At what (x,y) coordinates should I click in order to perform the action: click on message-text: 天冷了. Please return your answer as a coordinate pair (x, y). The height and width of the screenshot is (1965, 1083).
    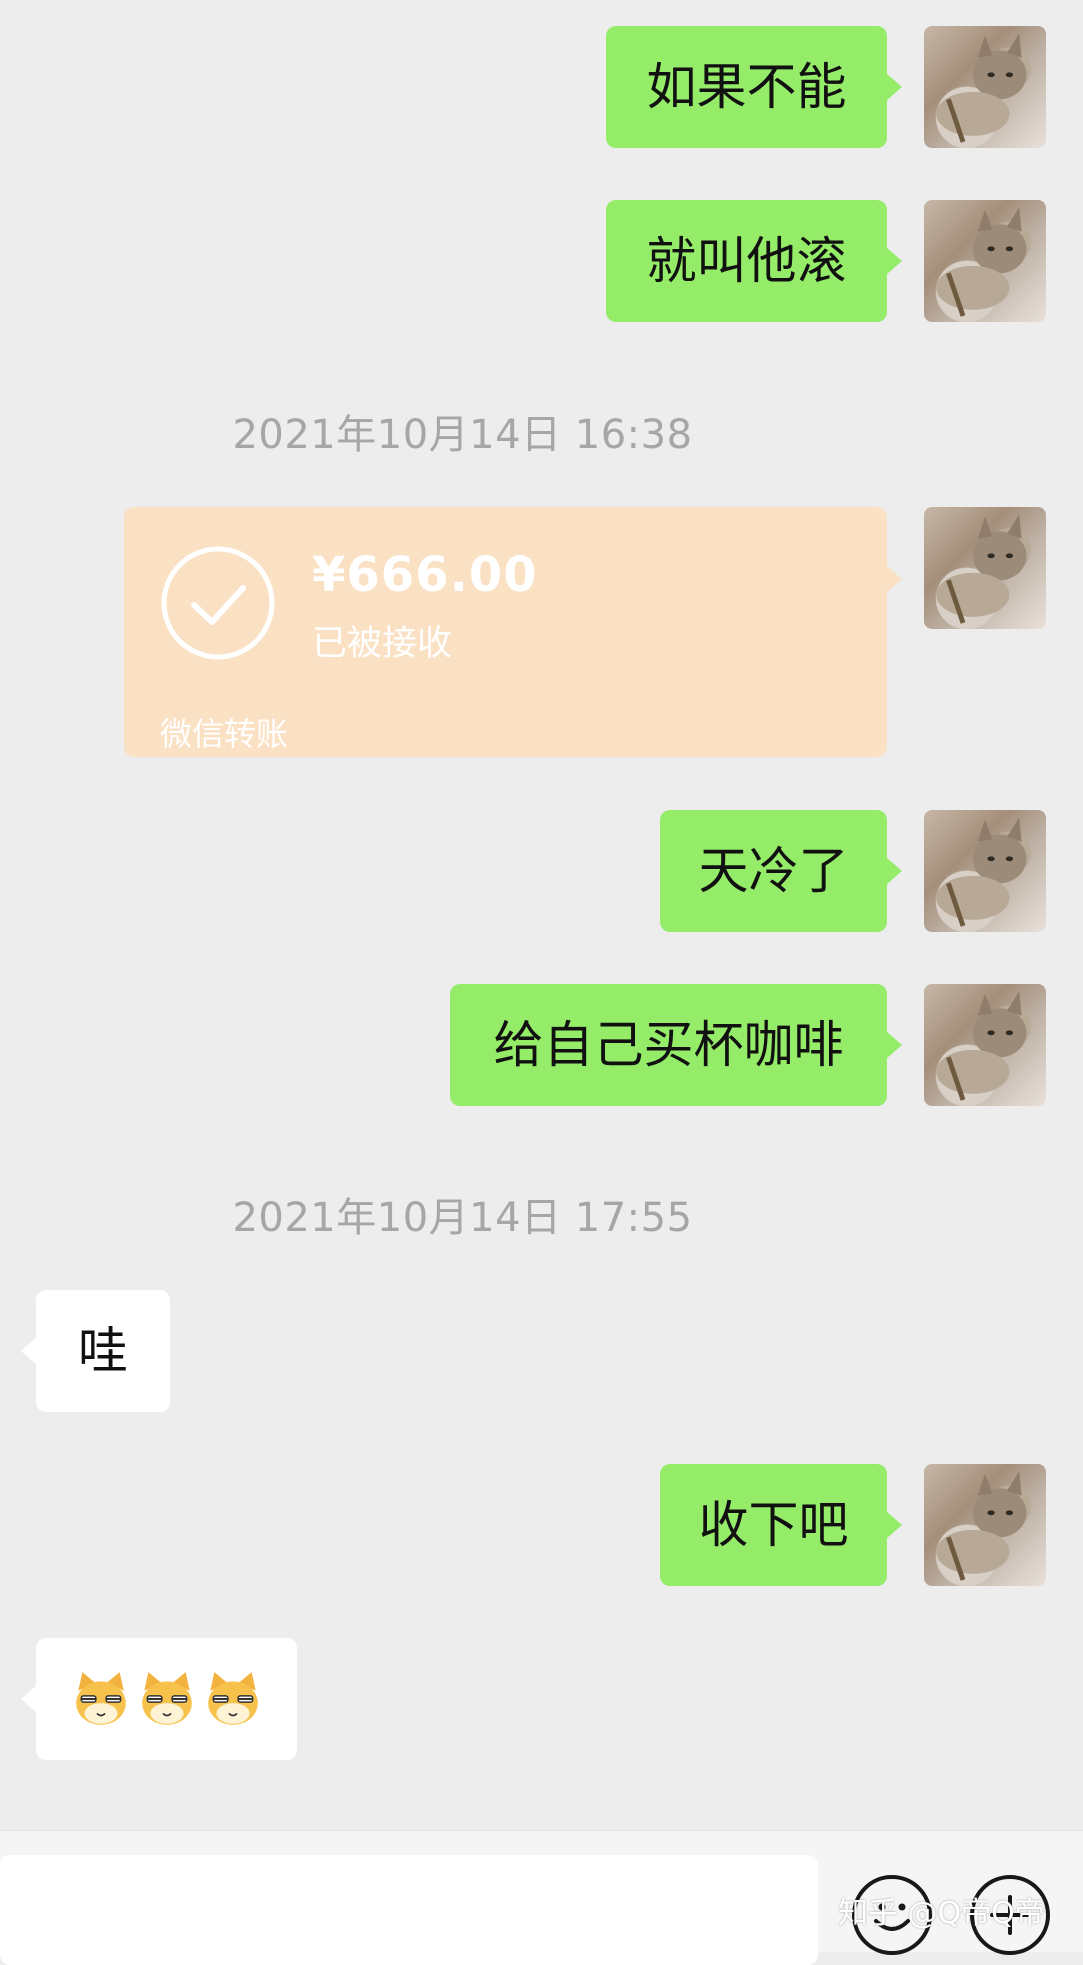
    Looking at the image, I should click on (773, 871).